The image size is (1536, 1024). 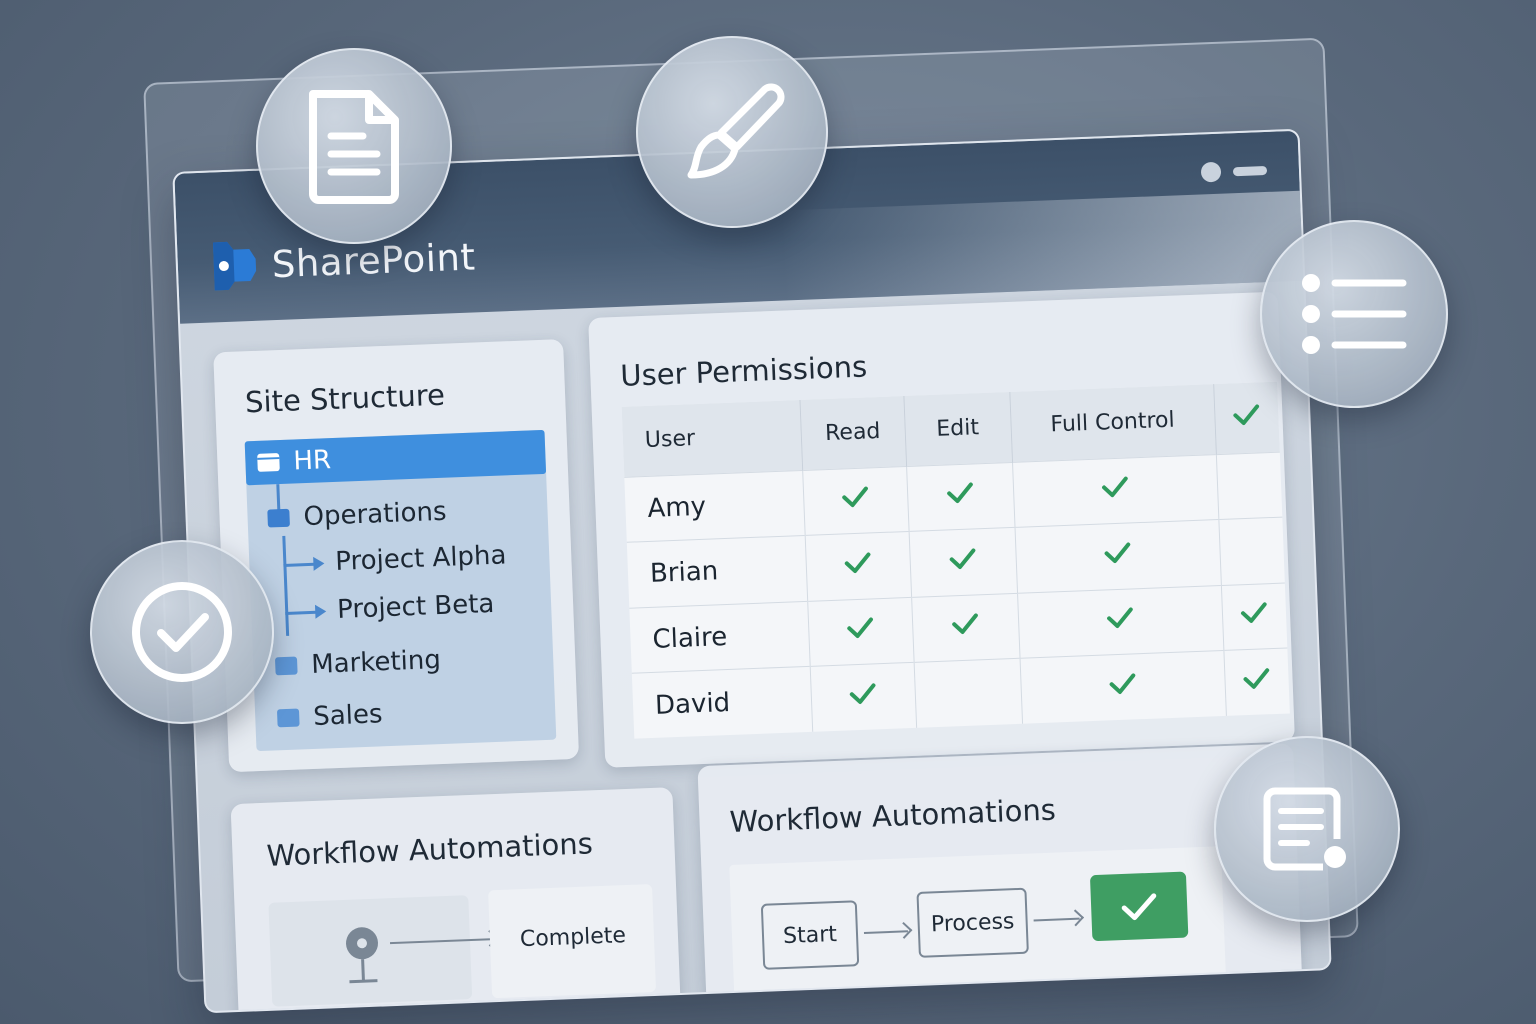 What do you see at coordinates (429, 849) in the screenshot?
I see `workflow-left-title: Workflow Automations` at bounding box center [429, 849].